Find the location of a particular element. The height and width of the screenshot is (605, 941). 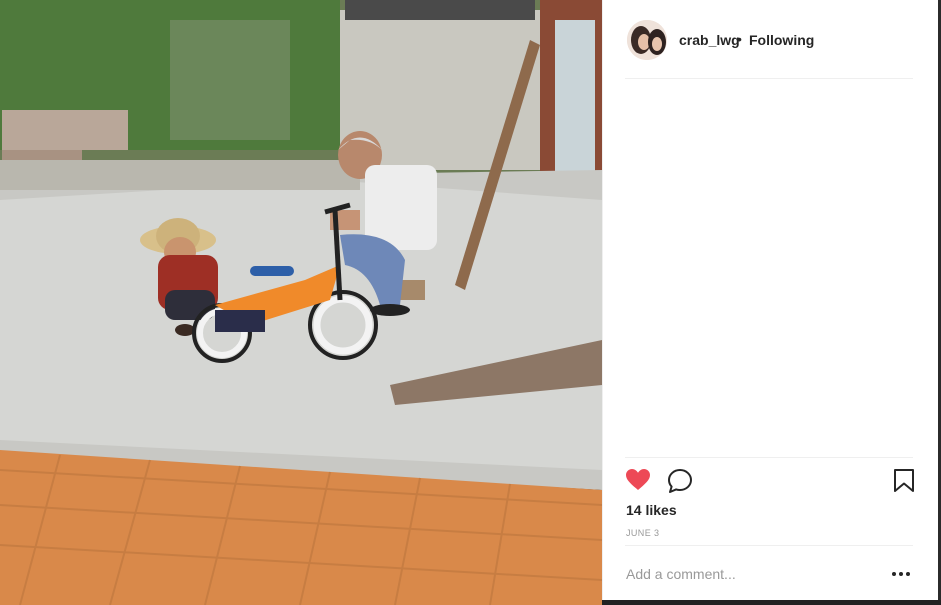

more-options-icon is located at coordinates (901, 574).